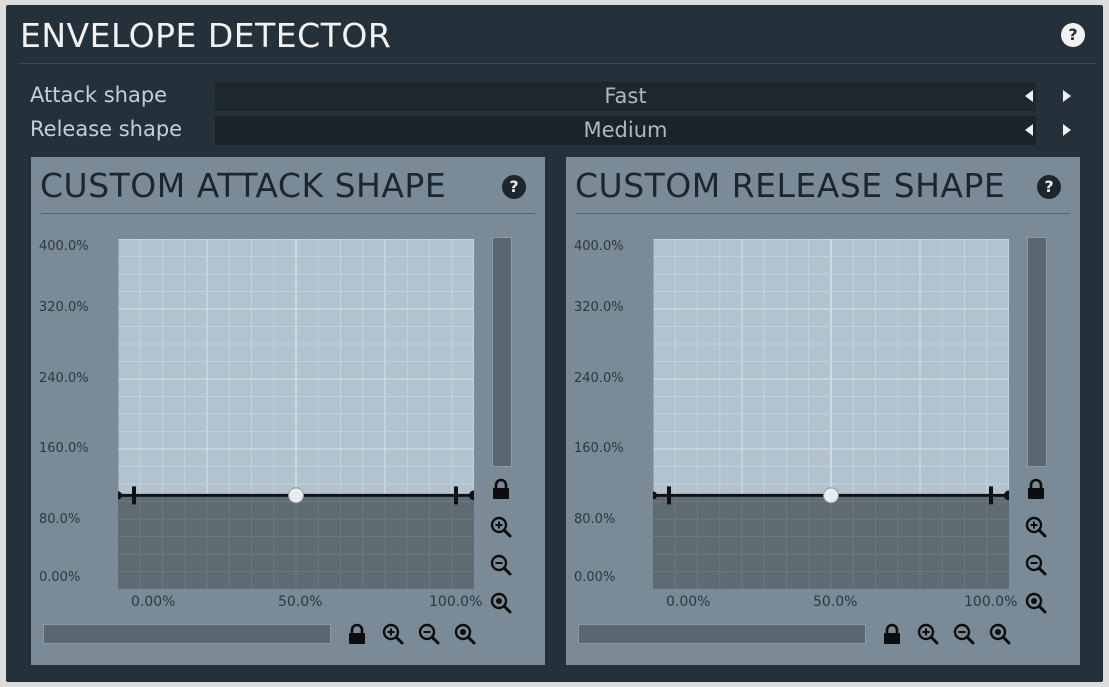  I want to click on release-shape-label: Release shape, so click(106, 129).